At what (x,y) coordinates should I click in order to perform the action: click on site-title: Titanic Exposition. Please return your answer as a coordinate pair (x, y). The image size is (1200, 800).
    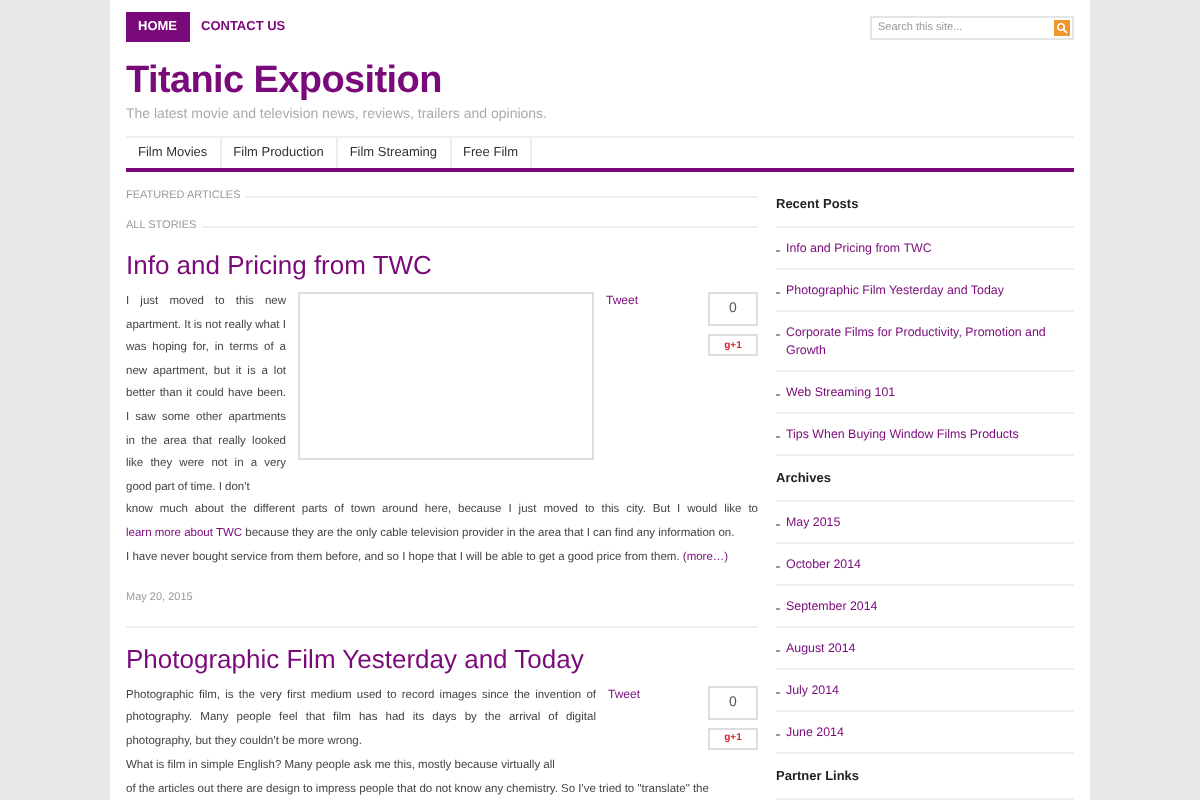
    Looking at the image, I should click on (600, 82).